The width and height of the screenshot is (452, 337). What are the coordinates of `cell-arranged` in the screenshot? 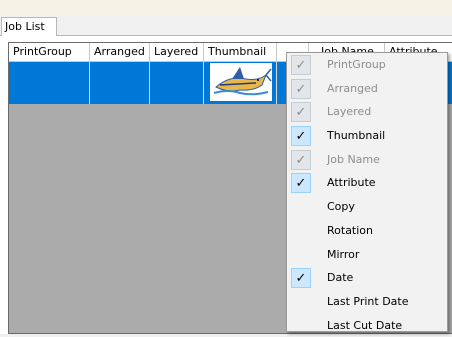 It's located at (120, 83).